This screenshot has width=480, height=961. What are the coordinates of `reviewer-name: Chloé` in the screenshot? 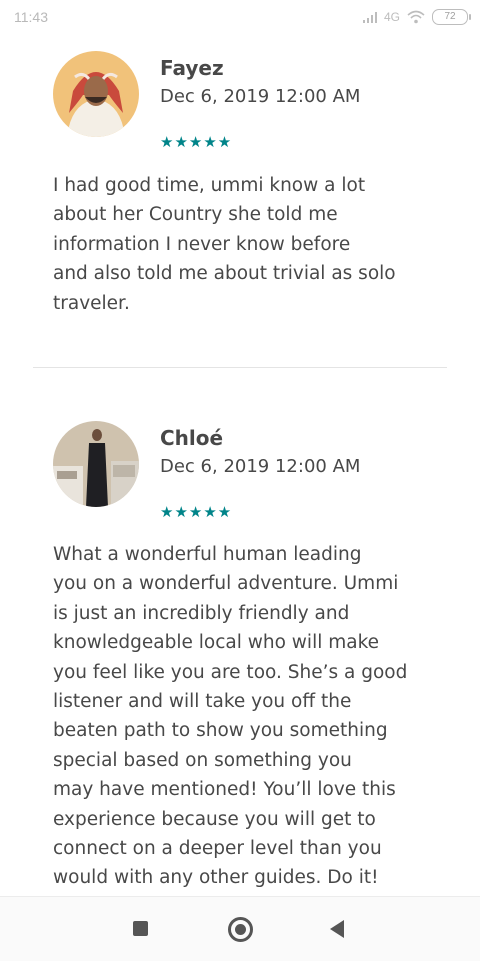 It's located at (192, 438).